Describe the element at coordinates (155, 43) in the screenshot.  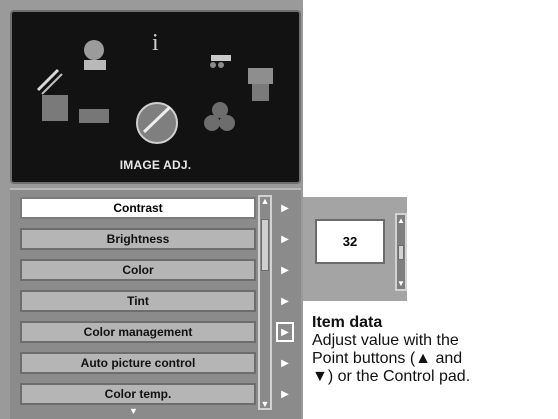
I see `info-icon: i` at that location.